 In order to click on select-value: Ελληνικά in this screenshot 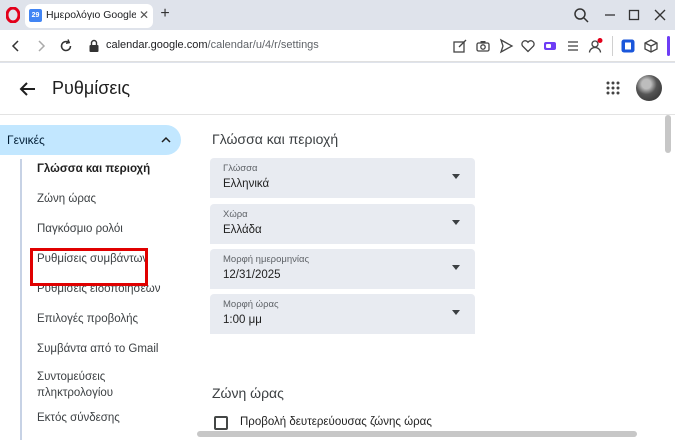, I will do `click(246, 184)`.